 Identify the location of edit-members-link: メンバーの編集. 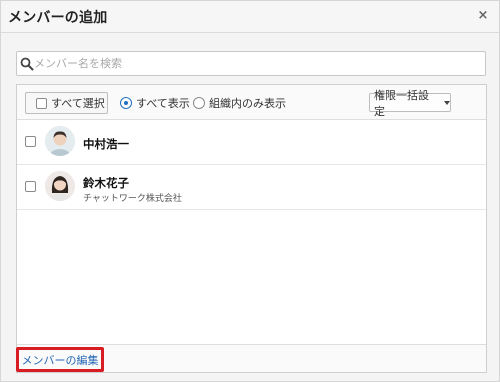
(60, 359).